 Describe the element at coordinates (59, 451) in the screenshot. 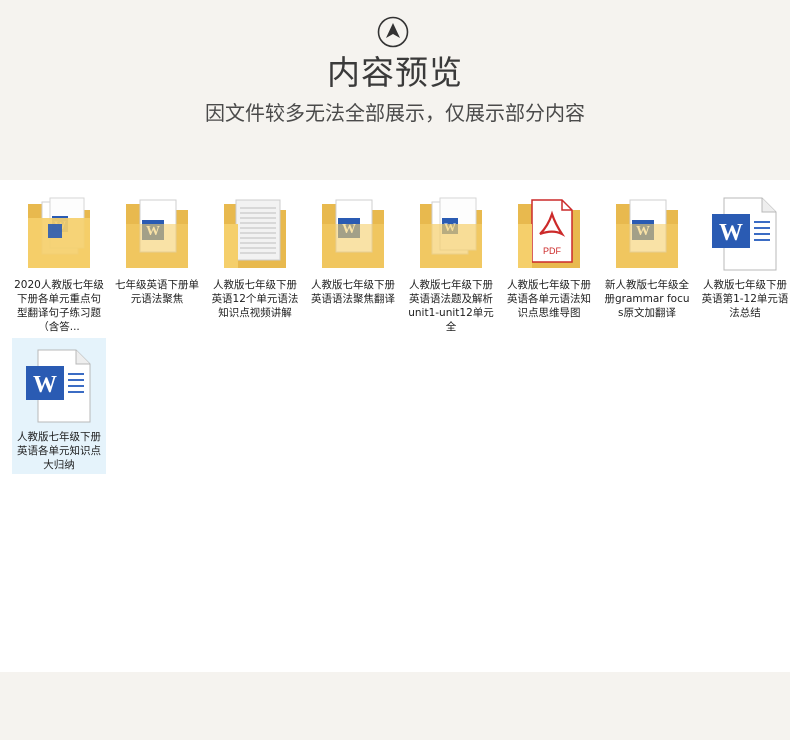

I see `file-label: 人教版七年级下册英语各单元知识点大归纳` at that location.